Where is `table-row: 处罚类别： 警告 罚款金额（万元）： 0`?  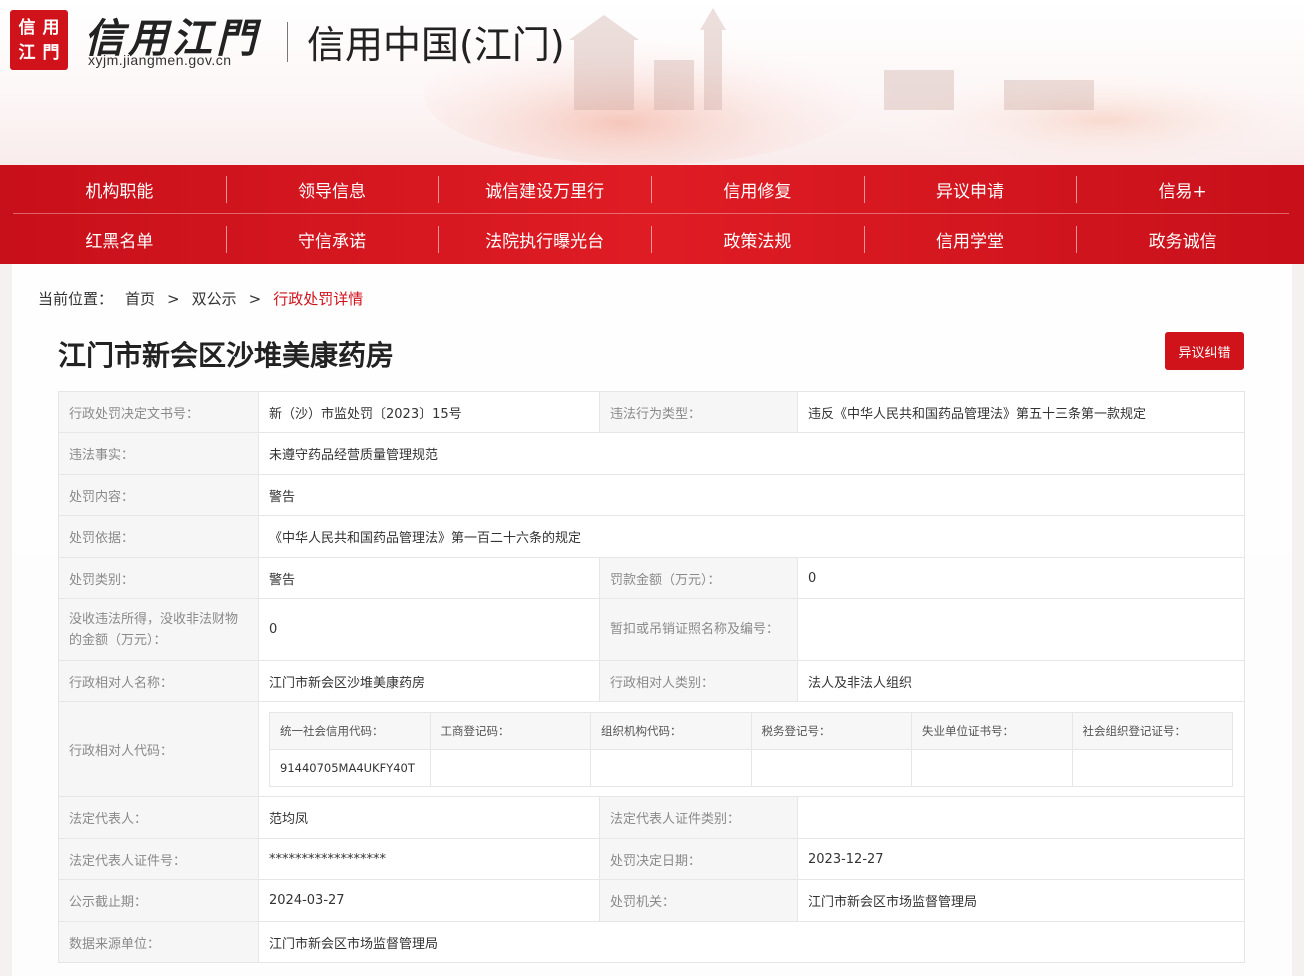
table-row: 处罚类别： 警告 罚款金额（万元）： 0 is located at coordinates (651, 578).